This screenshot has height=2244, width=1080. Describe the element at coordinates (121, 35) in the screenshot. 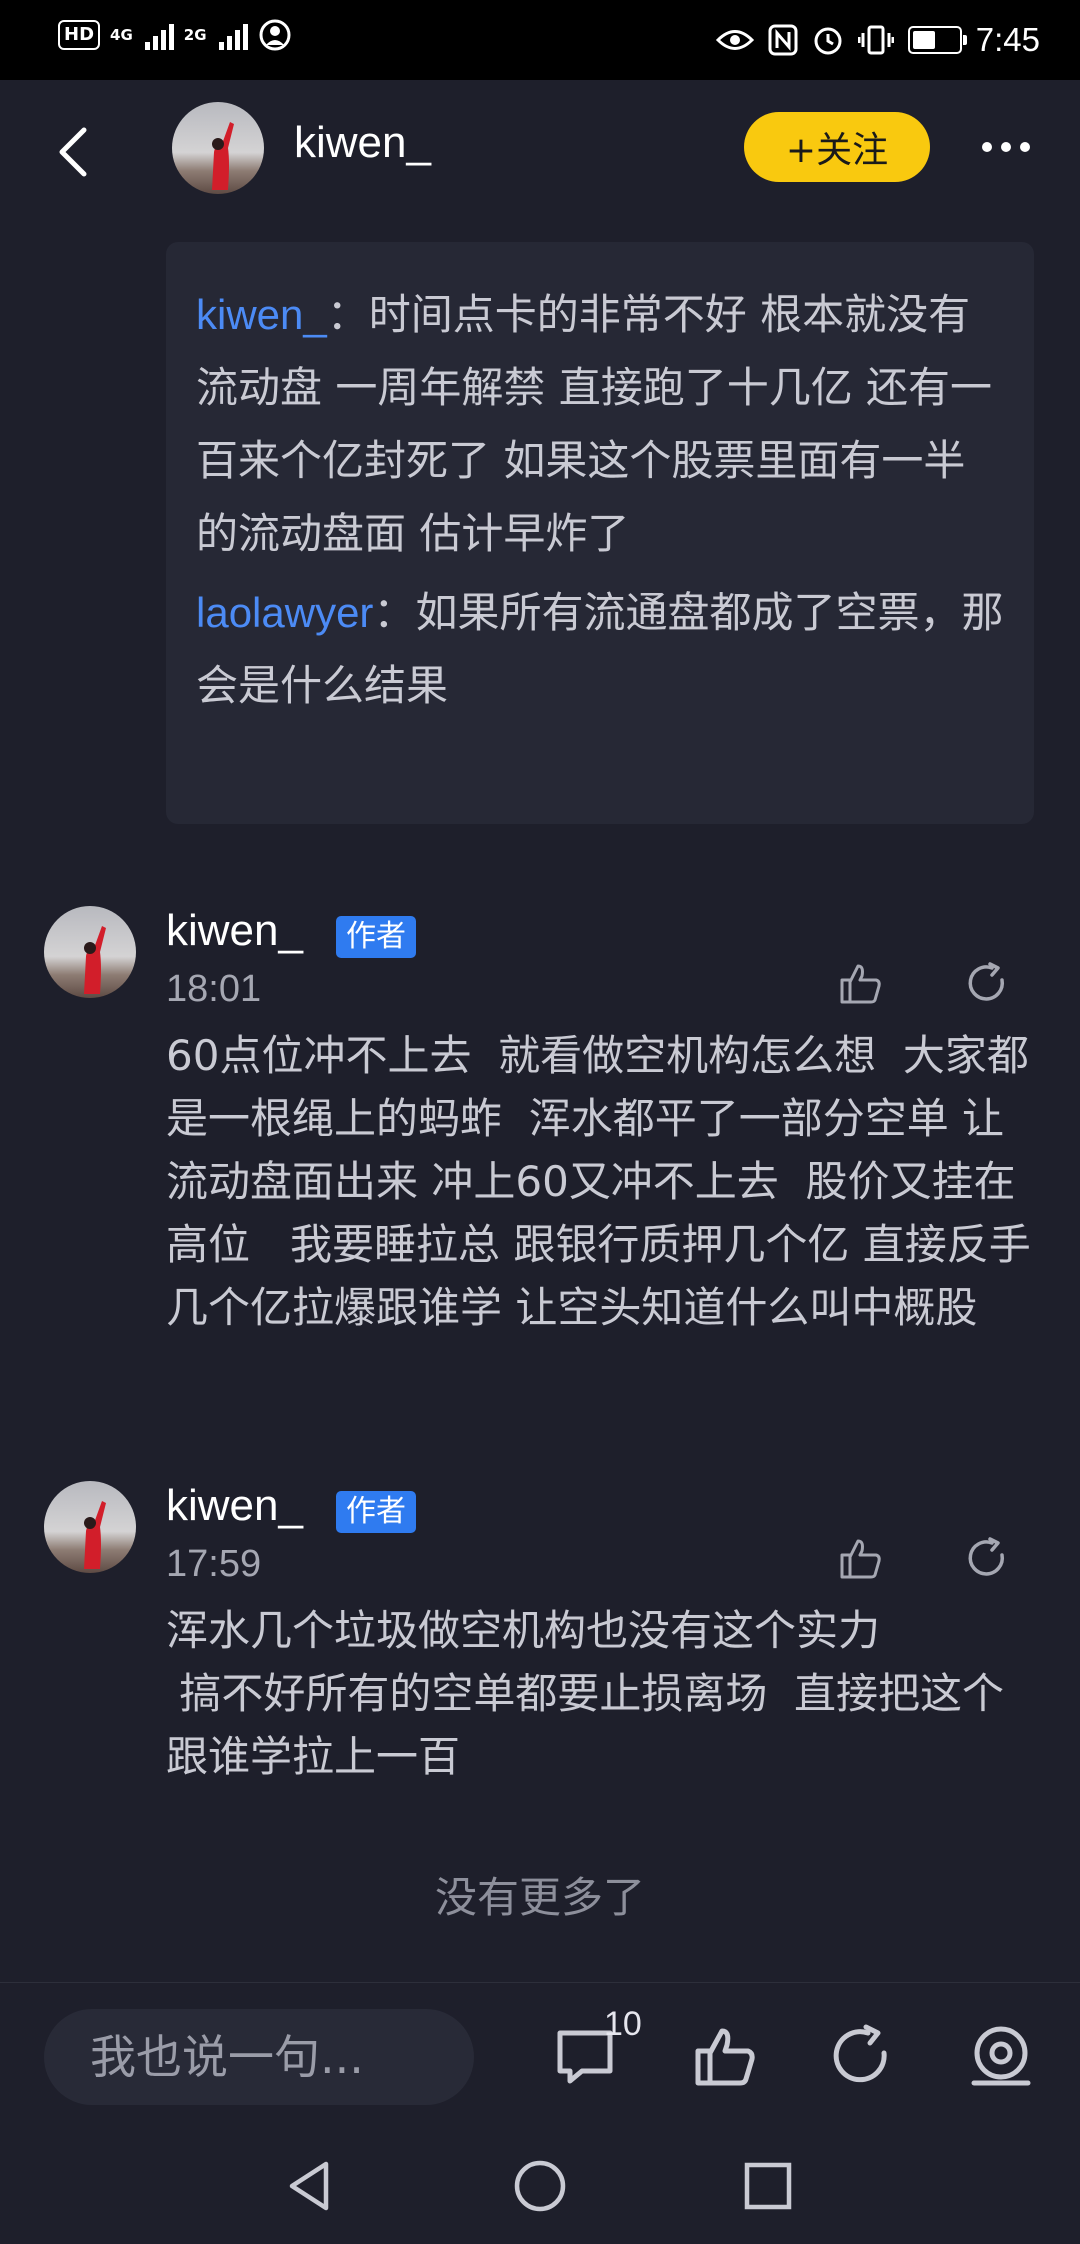

I see `network-type-1: 4G` at that location.